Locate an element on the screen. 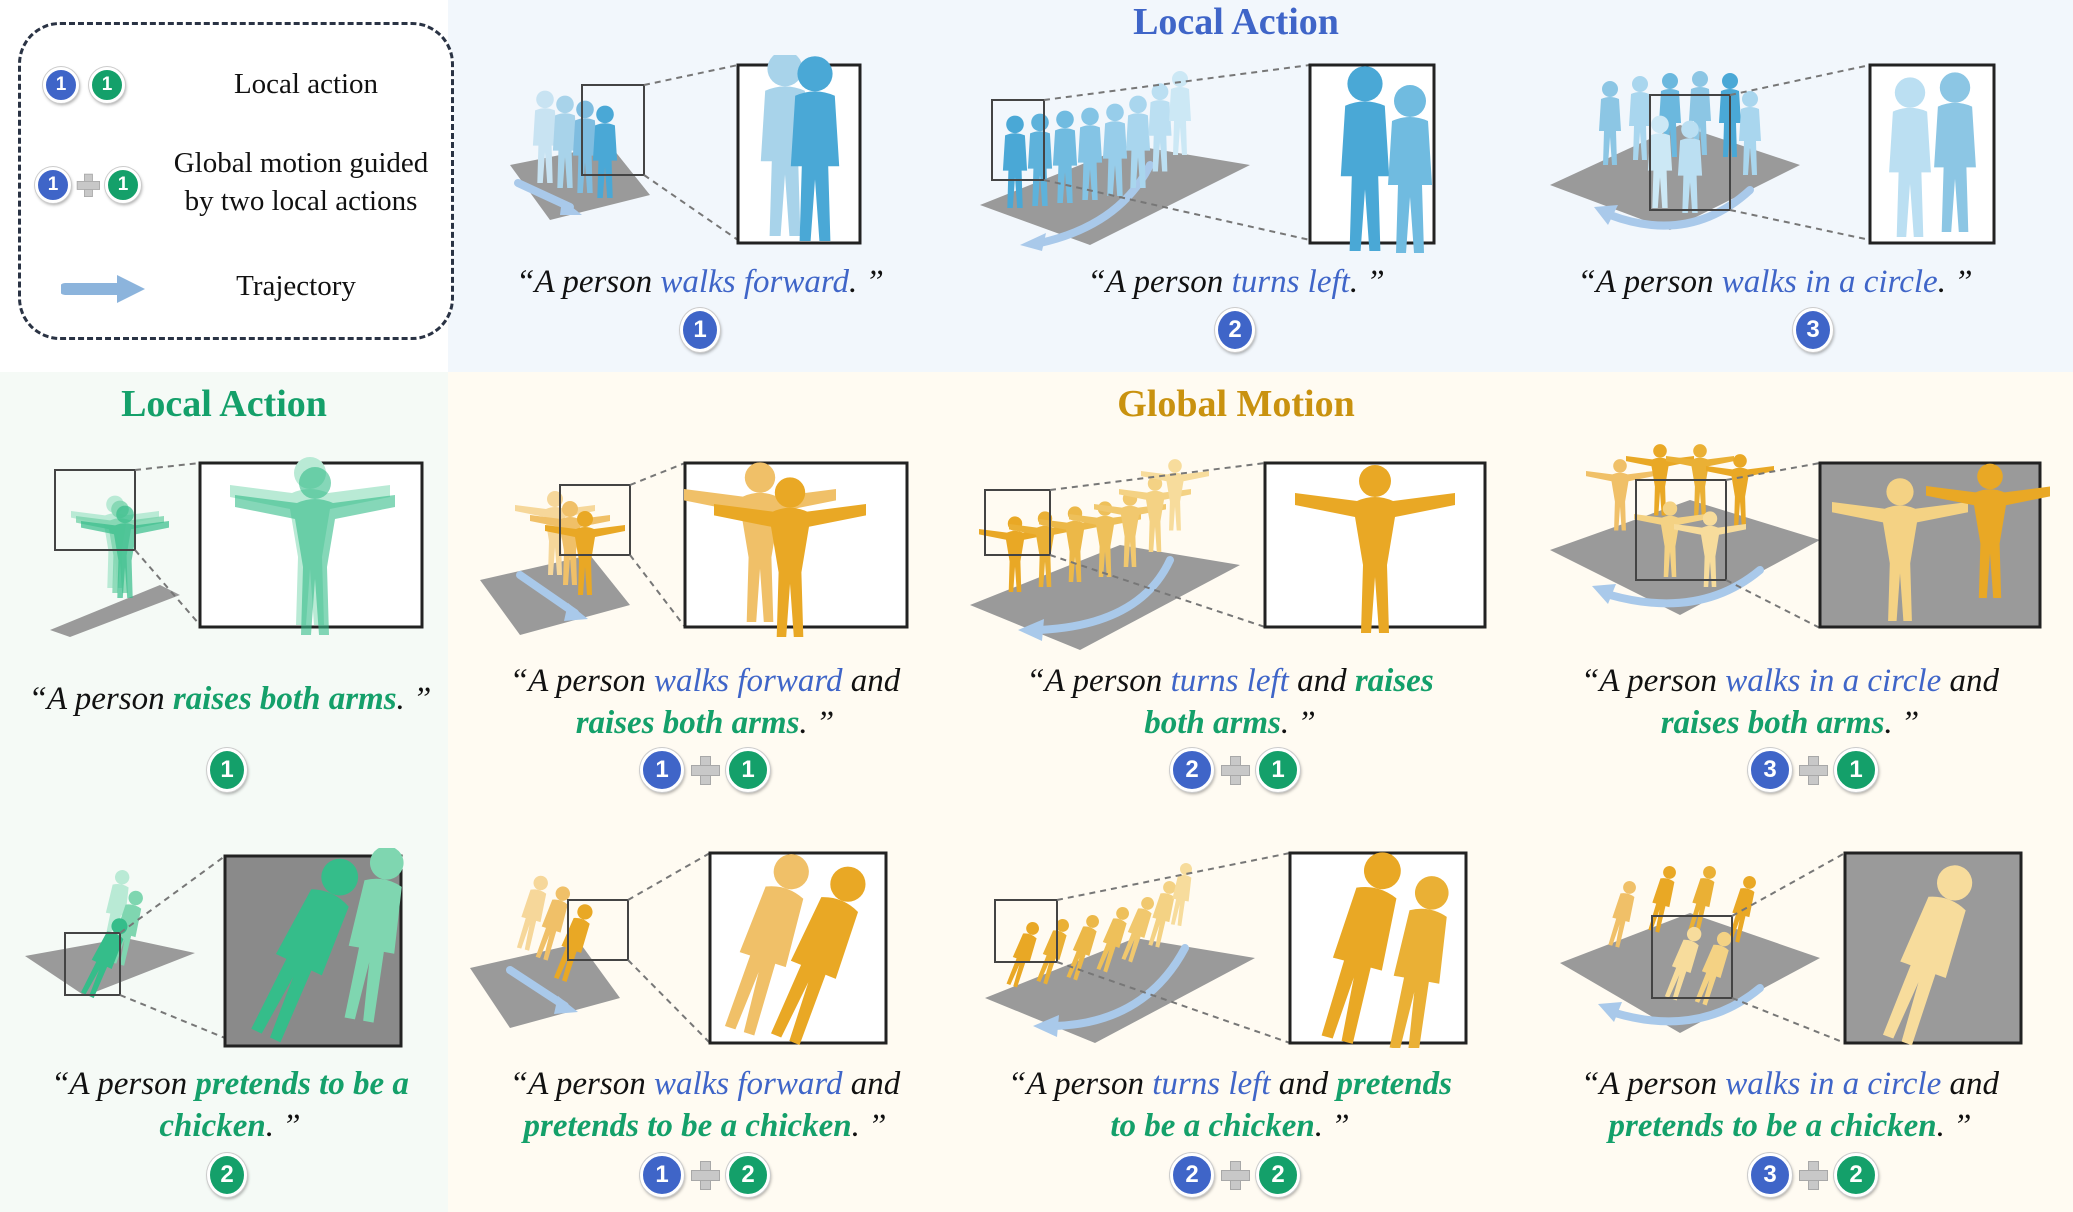 Image resolution: width=2073 pixels, height=1212 pixels. caption-action: walks forward is located at coordinates (754, 282).